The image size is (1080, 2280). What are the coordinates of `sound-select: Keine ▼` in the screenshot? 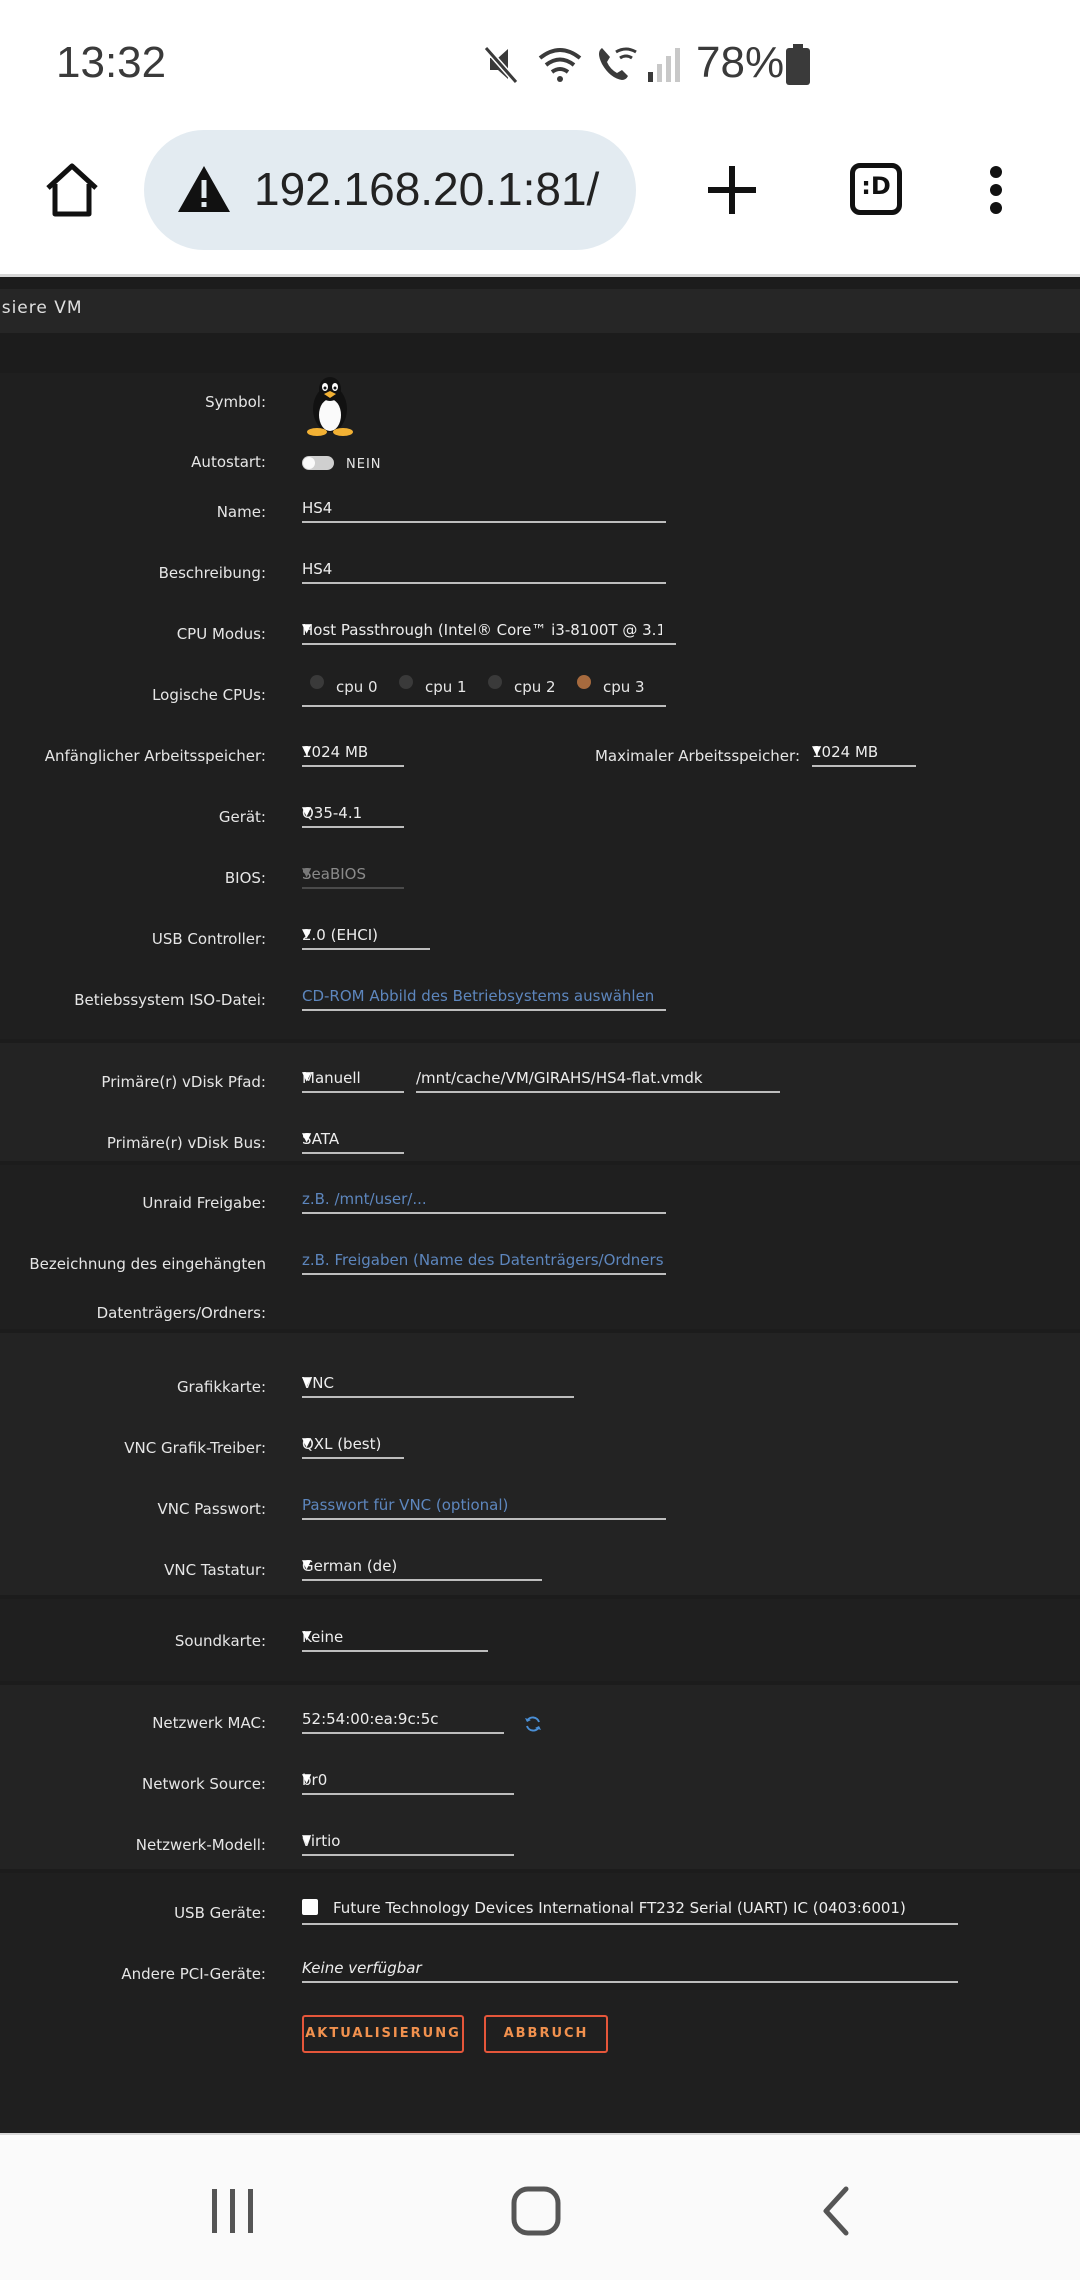 It's located at (395, 1639).